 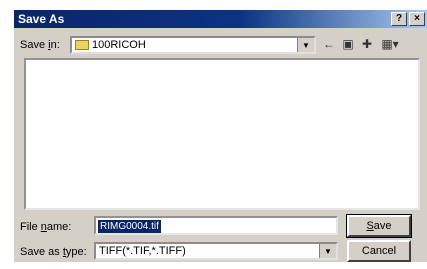 What do you see at coordinates (40, 45) in the screenshot?
I see `save-in-label: Save in:` at bounding box center [40, 45].